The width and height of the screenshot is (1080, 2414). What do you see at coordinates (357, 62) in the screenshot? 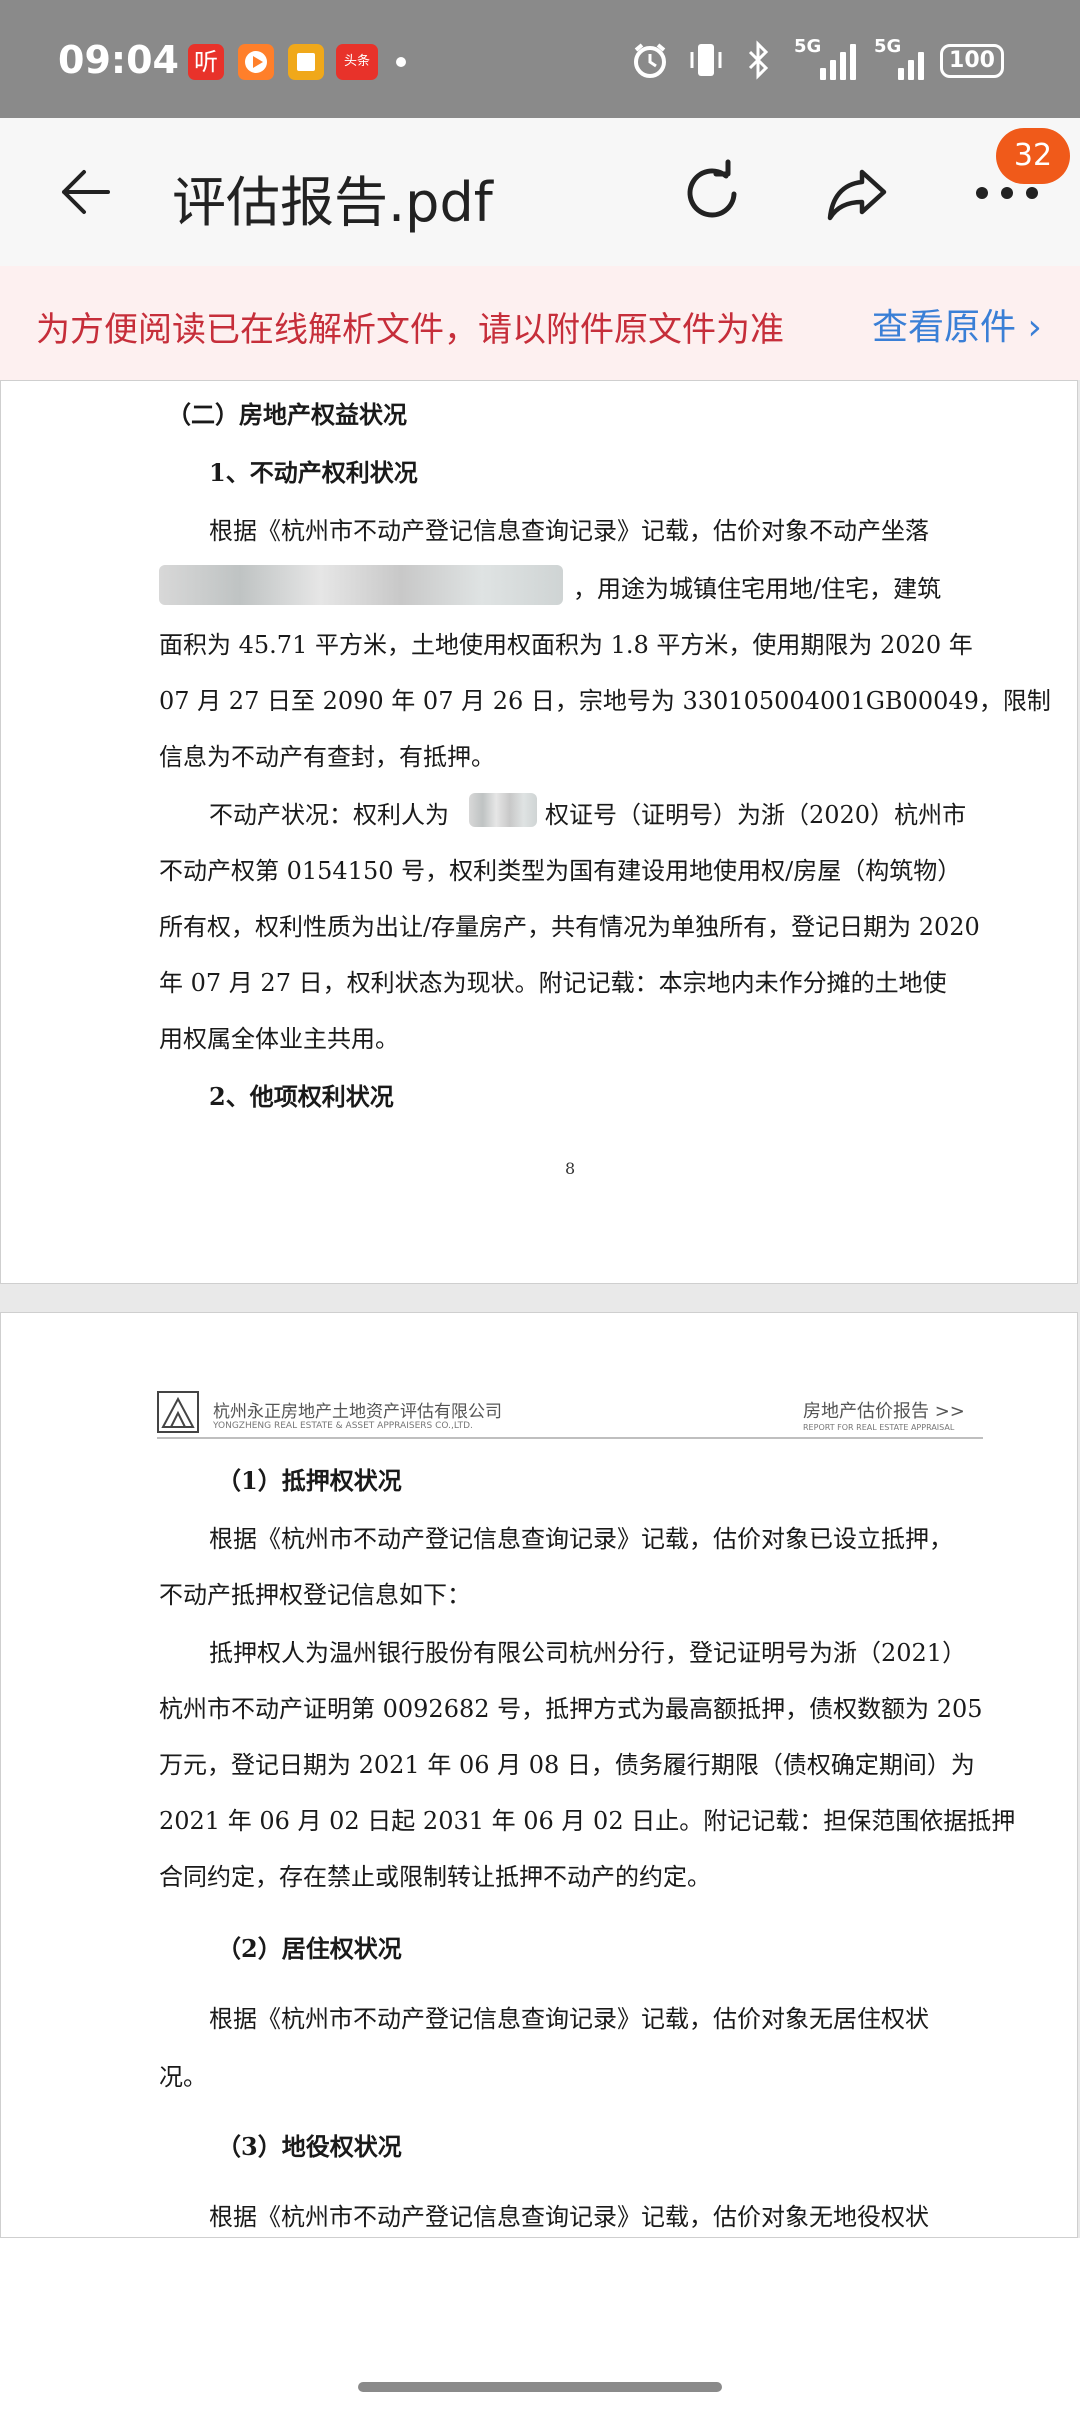
I see `toutiao-app-icon: 头条` at bounding box center [357, 62].